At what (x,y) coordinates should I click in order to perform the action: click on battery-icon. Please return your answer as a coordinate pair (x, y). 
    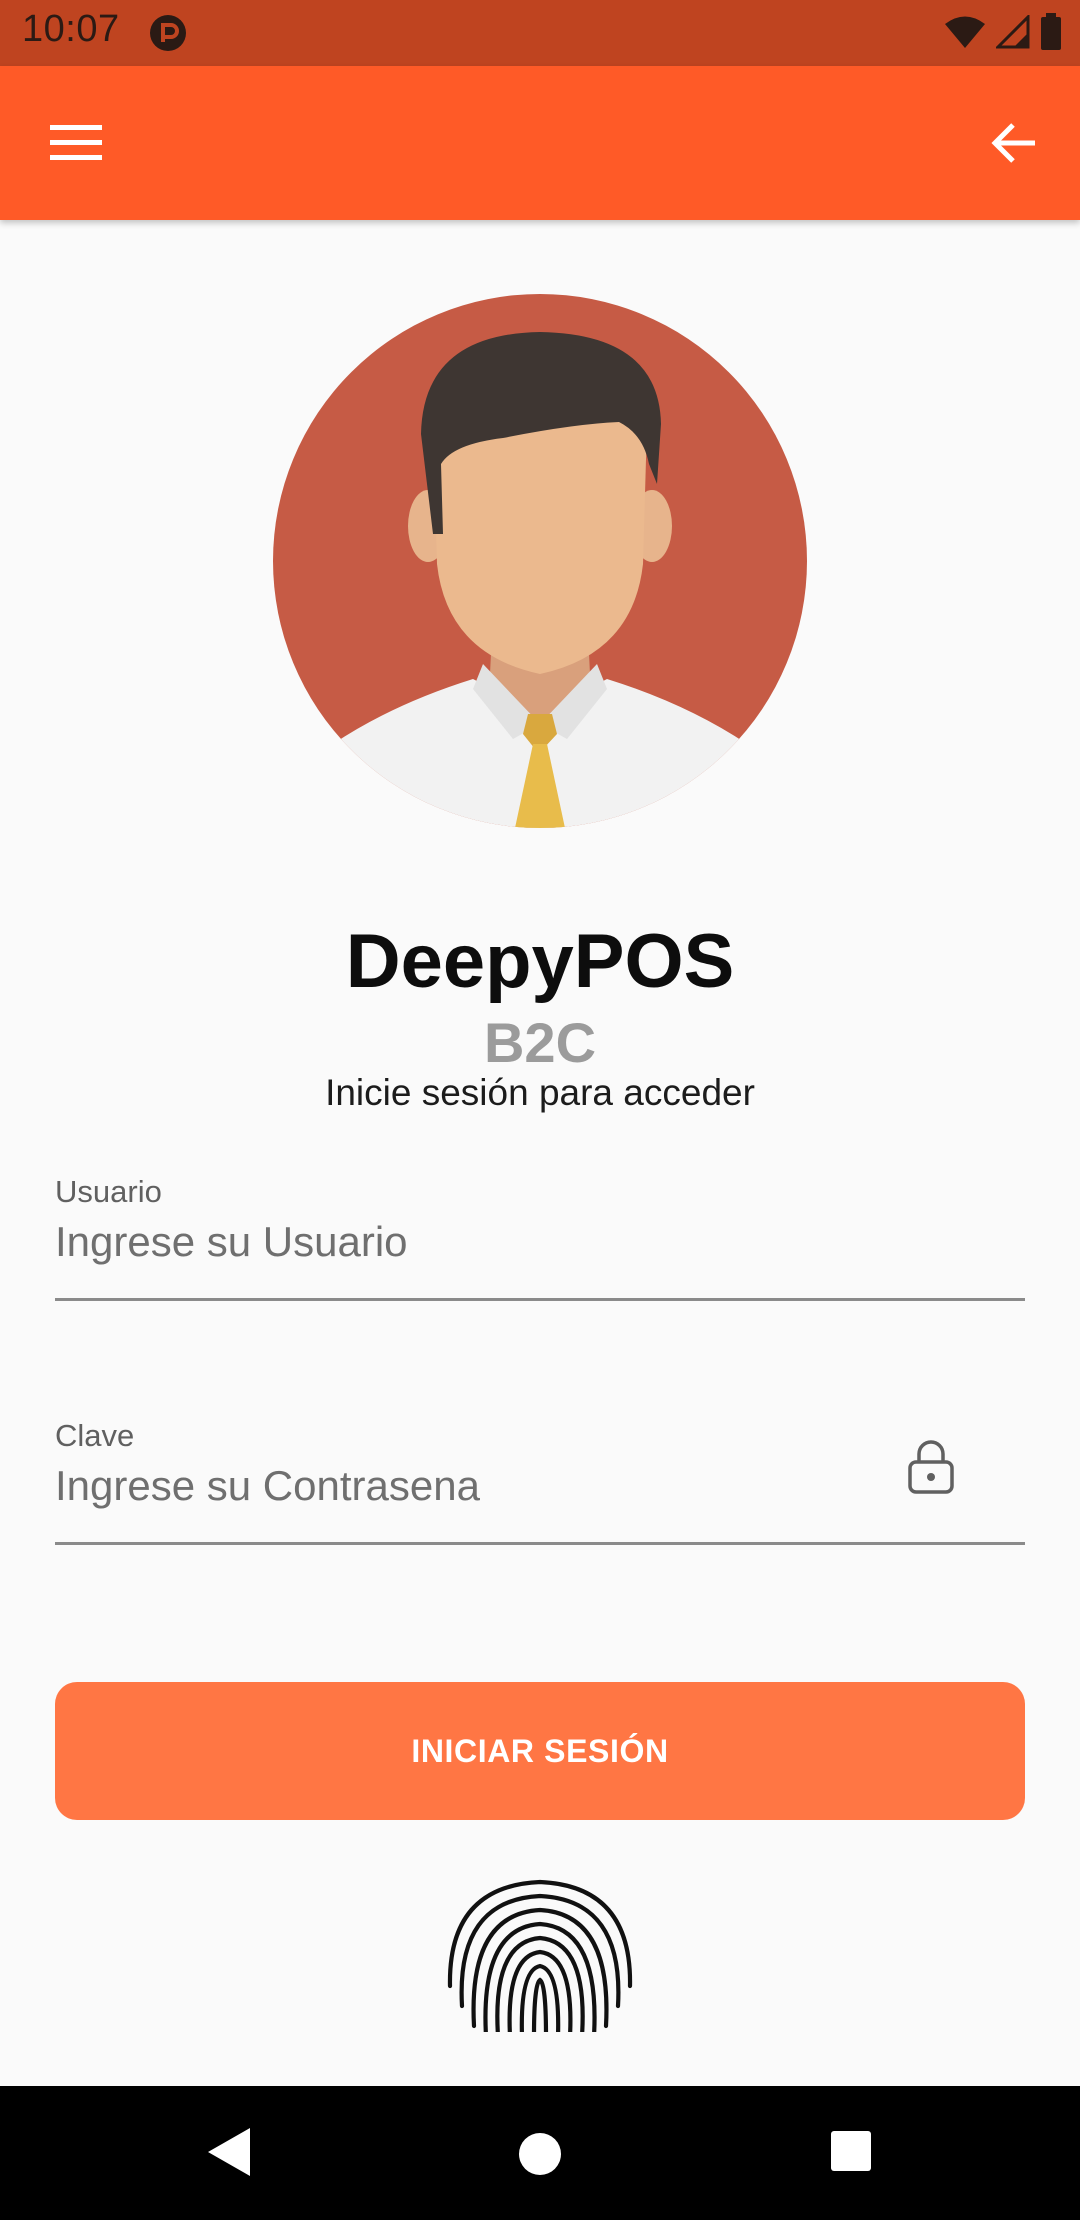
    Looking at the image, I should click on (1051, 31).